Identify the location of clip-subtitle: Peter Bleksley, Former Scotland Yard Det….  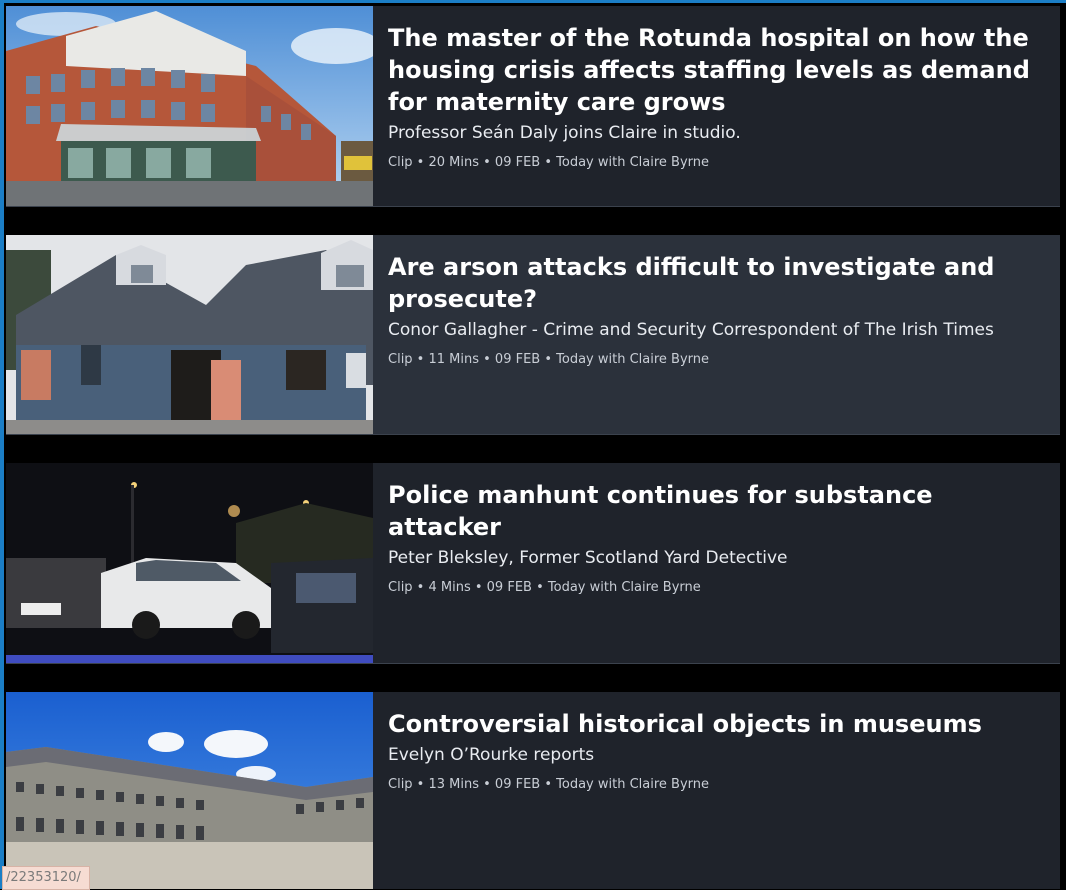
(588, 558).